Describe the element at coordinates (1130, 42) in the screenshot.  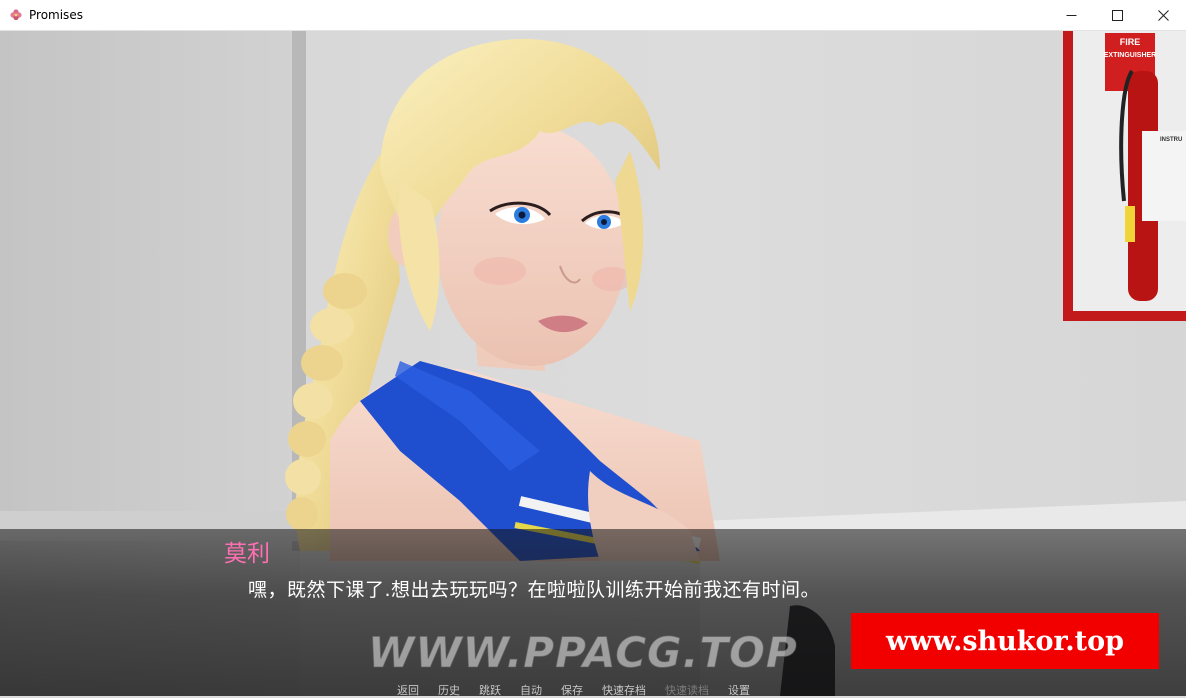
I see `fire-sign-line1: FIRE` at that location.